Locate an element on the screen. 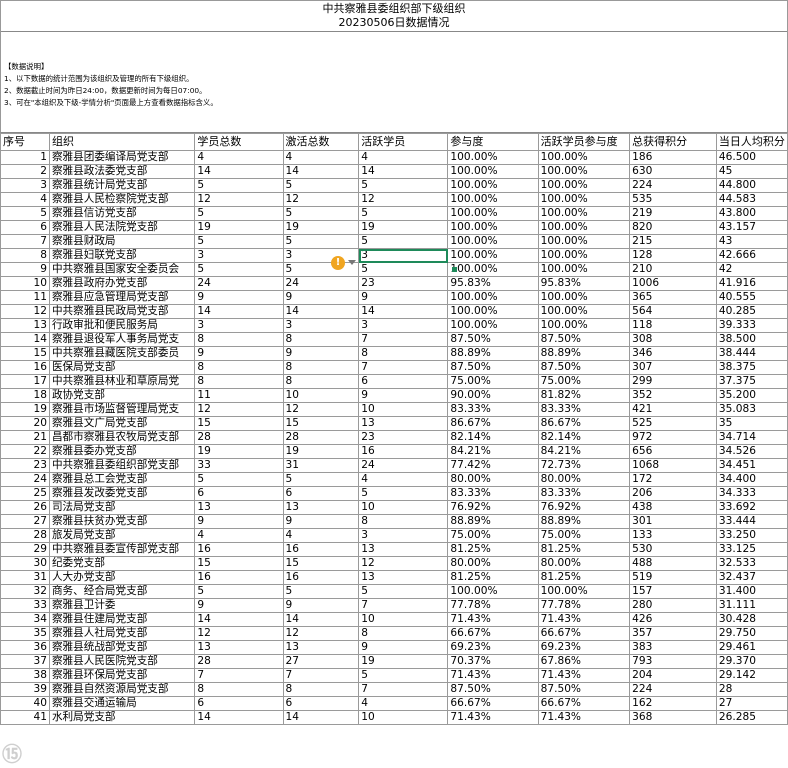  column-header: 总获得积分 is located at coordinates (673, 142).